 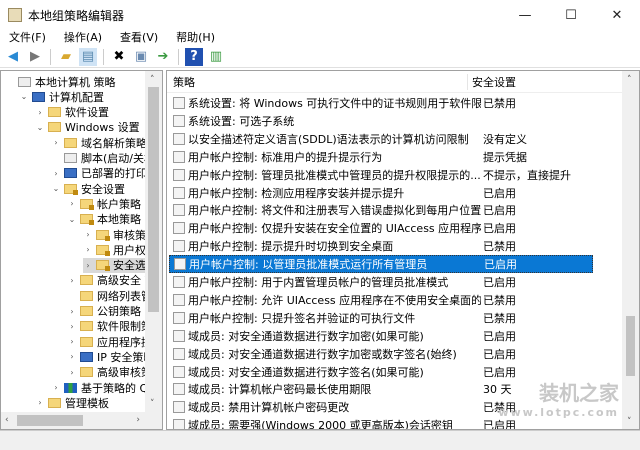 I want to click on export-list-icon: ➔, so click(x=163, y=57).